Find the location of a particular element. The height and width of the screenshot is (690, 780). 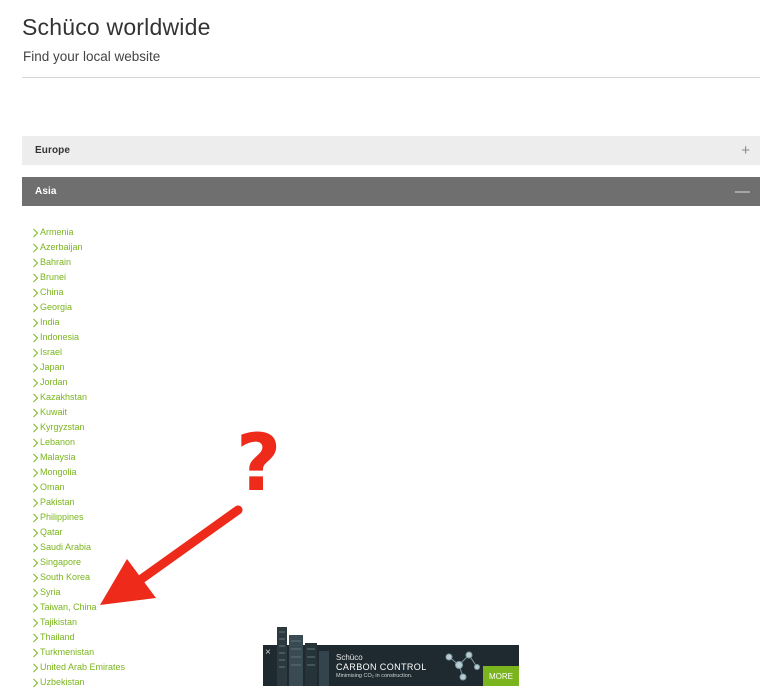

country-label: Mongolia is located at coordinates (58, 472).